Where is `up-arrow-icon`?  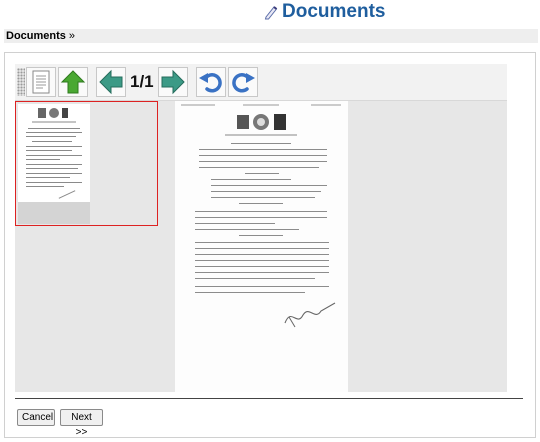
up-arrow-icon is located at coordinates (73, 82).